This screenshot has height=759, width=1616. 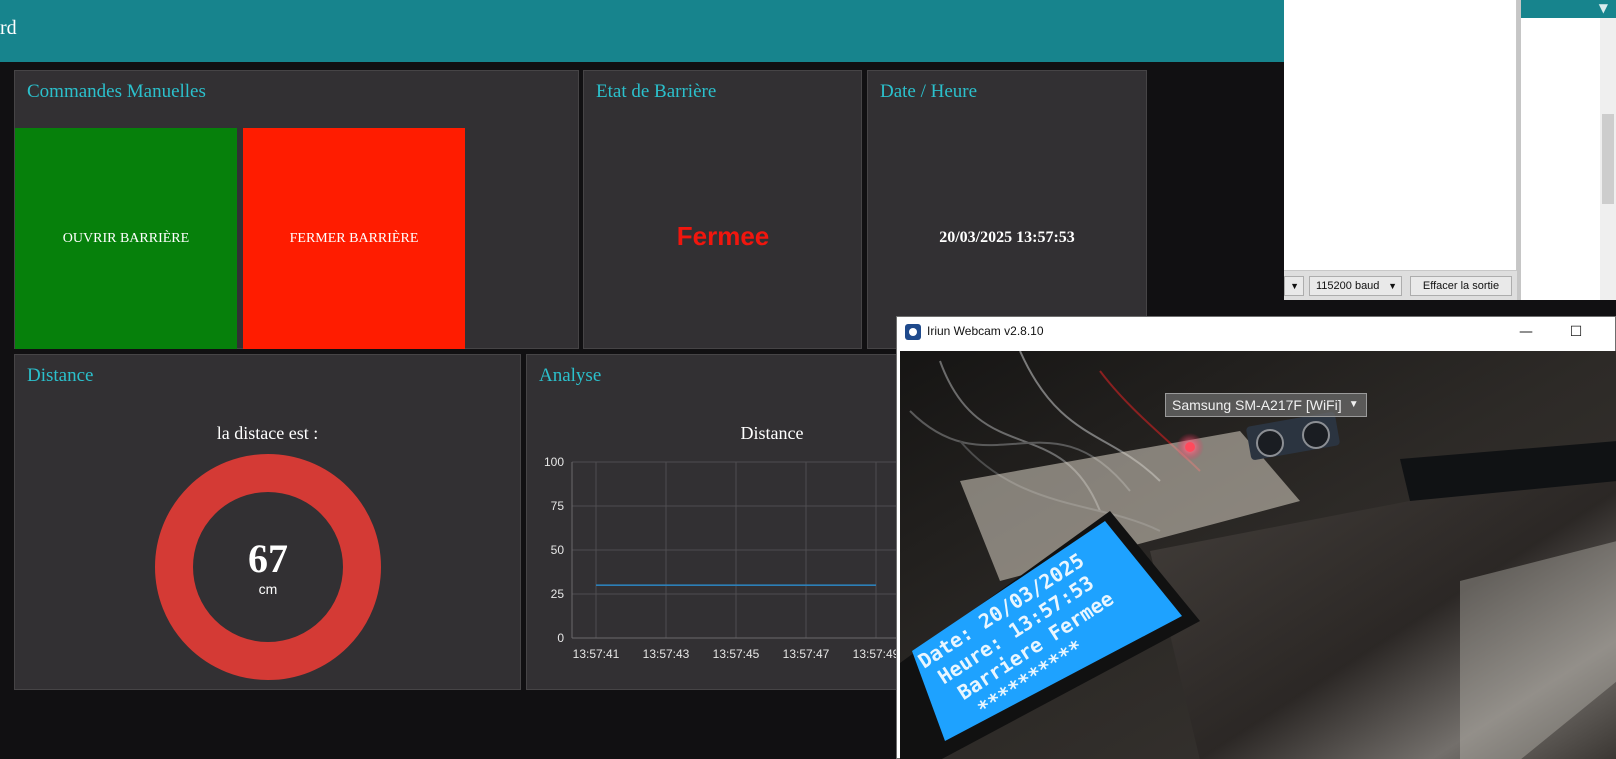 I want to click on datetime-title: Date / Heure, so click(x=929, y=91).